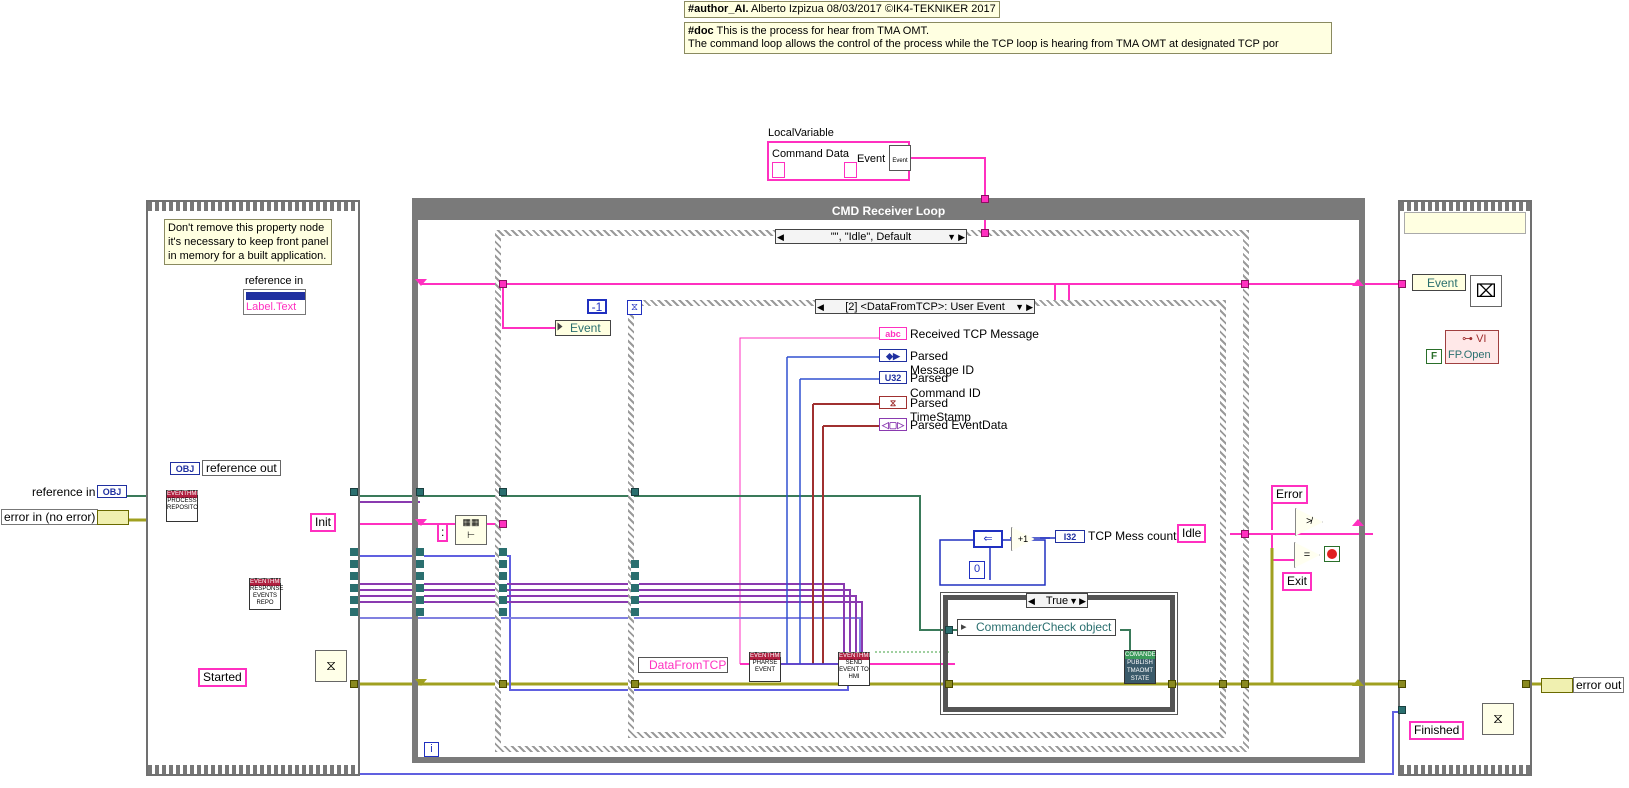 This screenshot has height=788, width=1629. What do you see at coordinates (266, 594) in the screenshot?
I see `response-events-repo-subvi: EVENTHMI RESPONSE EVENTS REPO` at bounding box center [266, 594].